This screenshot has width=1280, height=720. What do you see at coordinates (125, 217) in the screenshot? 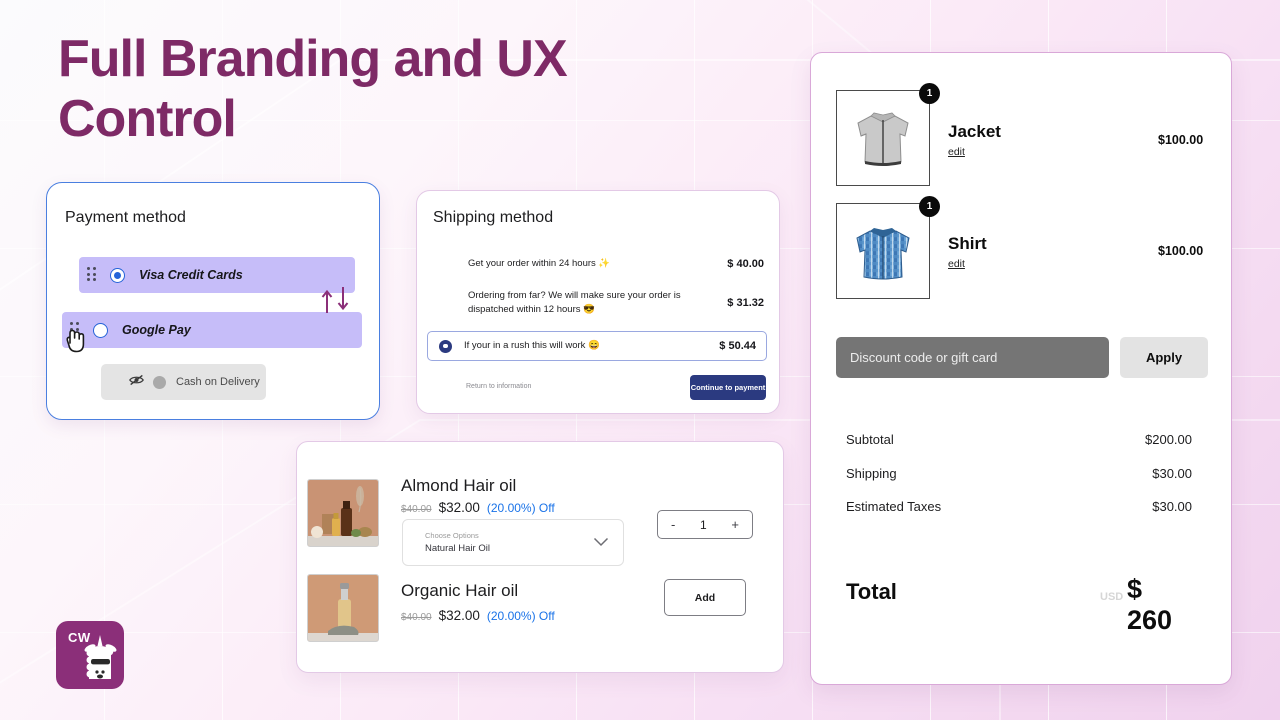
I see `payment-card-title: Payment method` at bounding box center [125, 217].